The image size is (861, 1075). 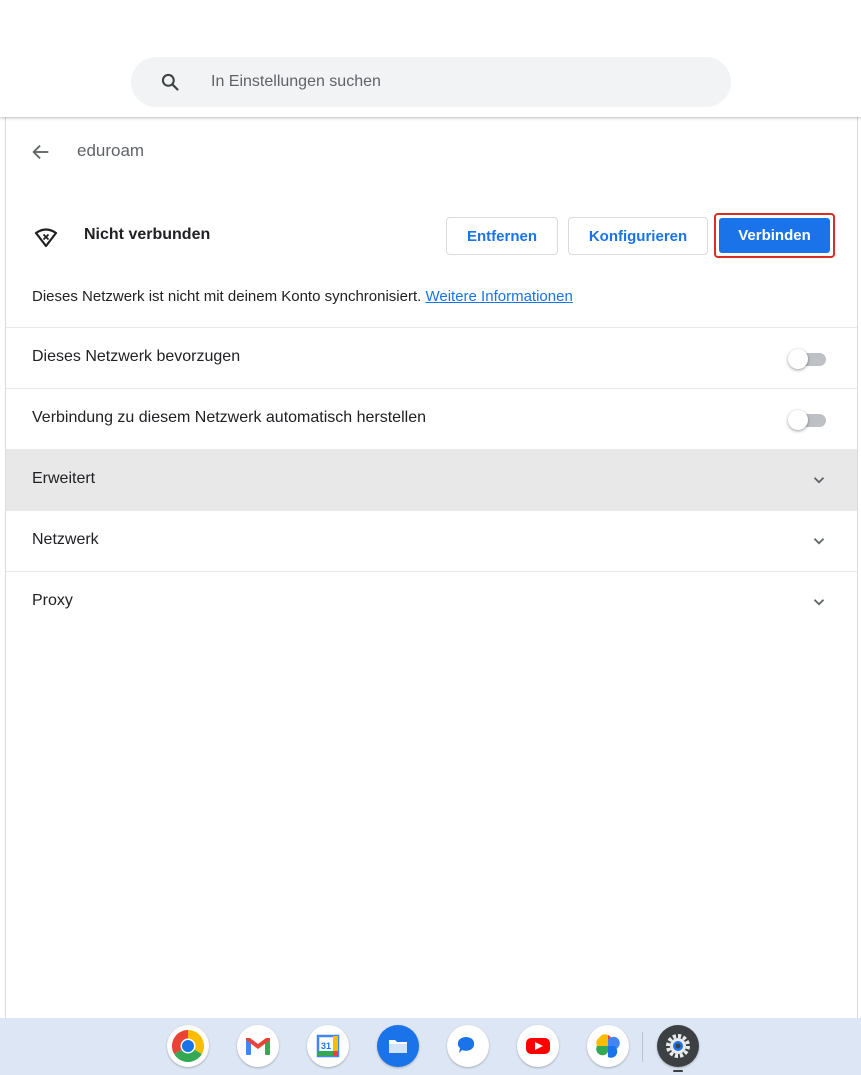 What do you see at coordinates (678, 1071) in the screenshot?
I see `active-app-indicator` at bounding box center [678, 1071].